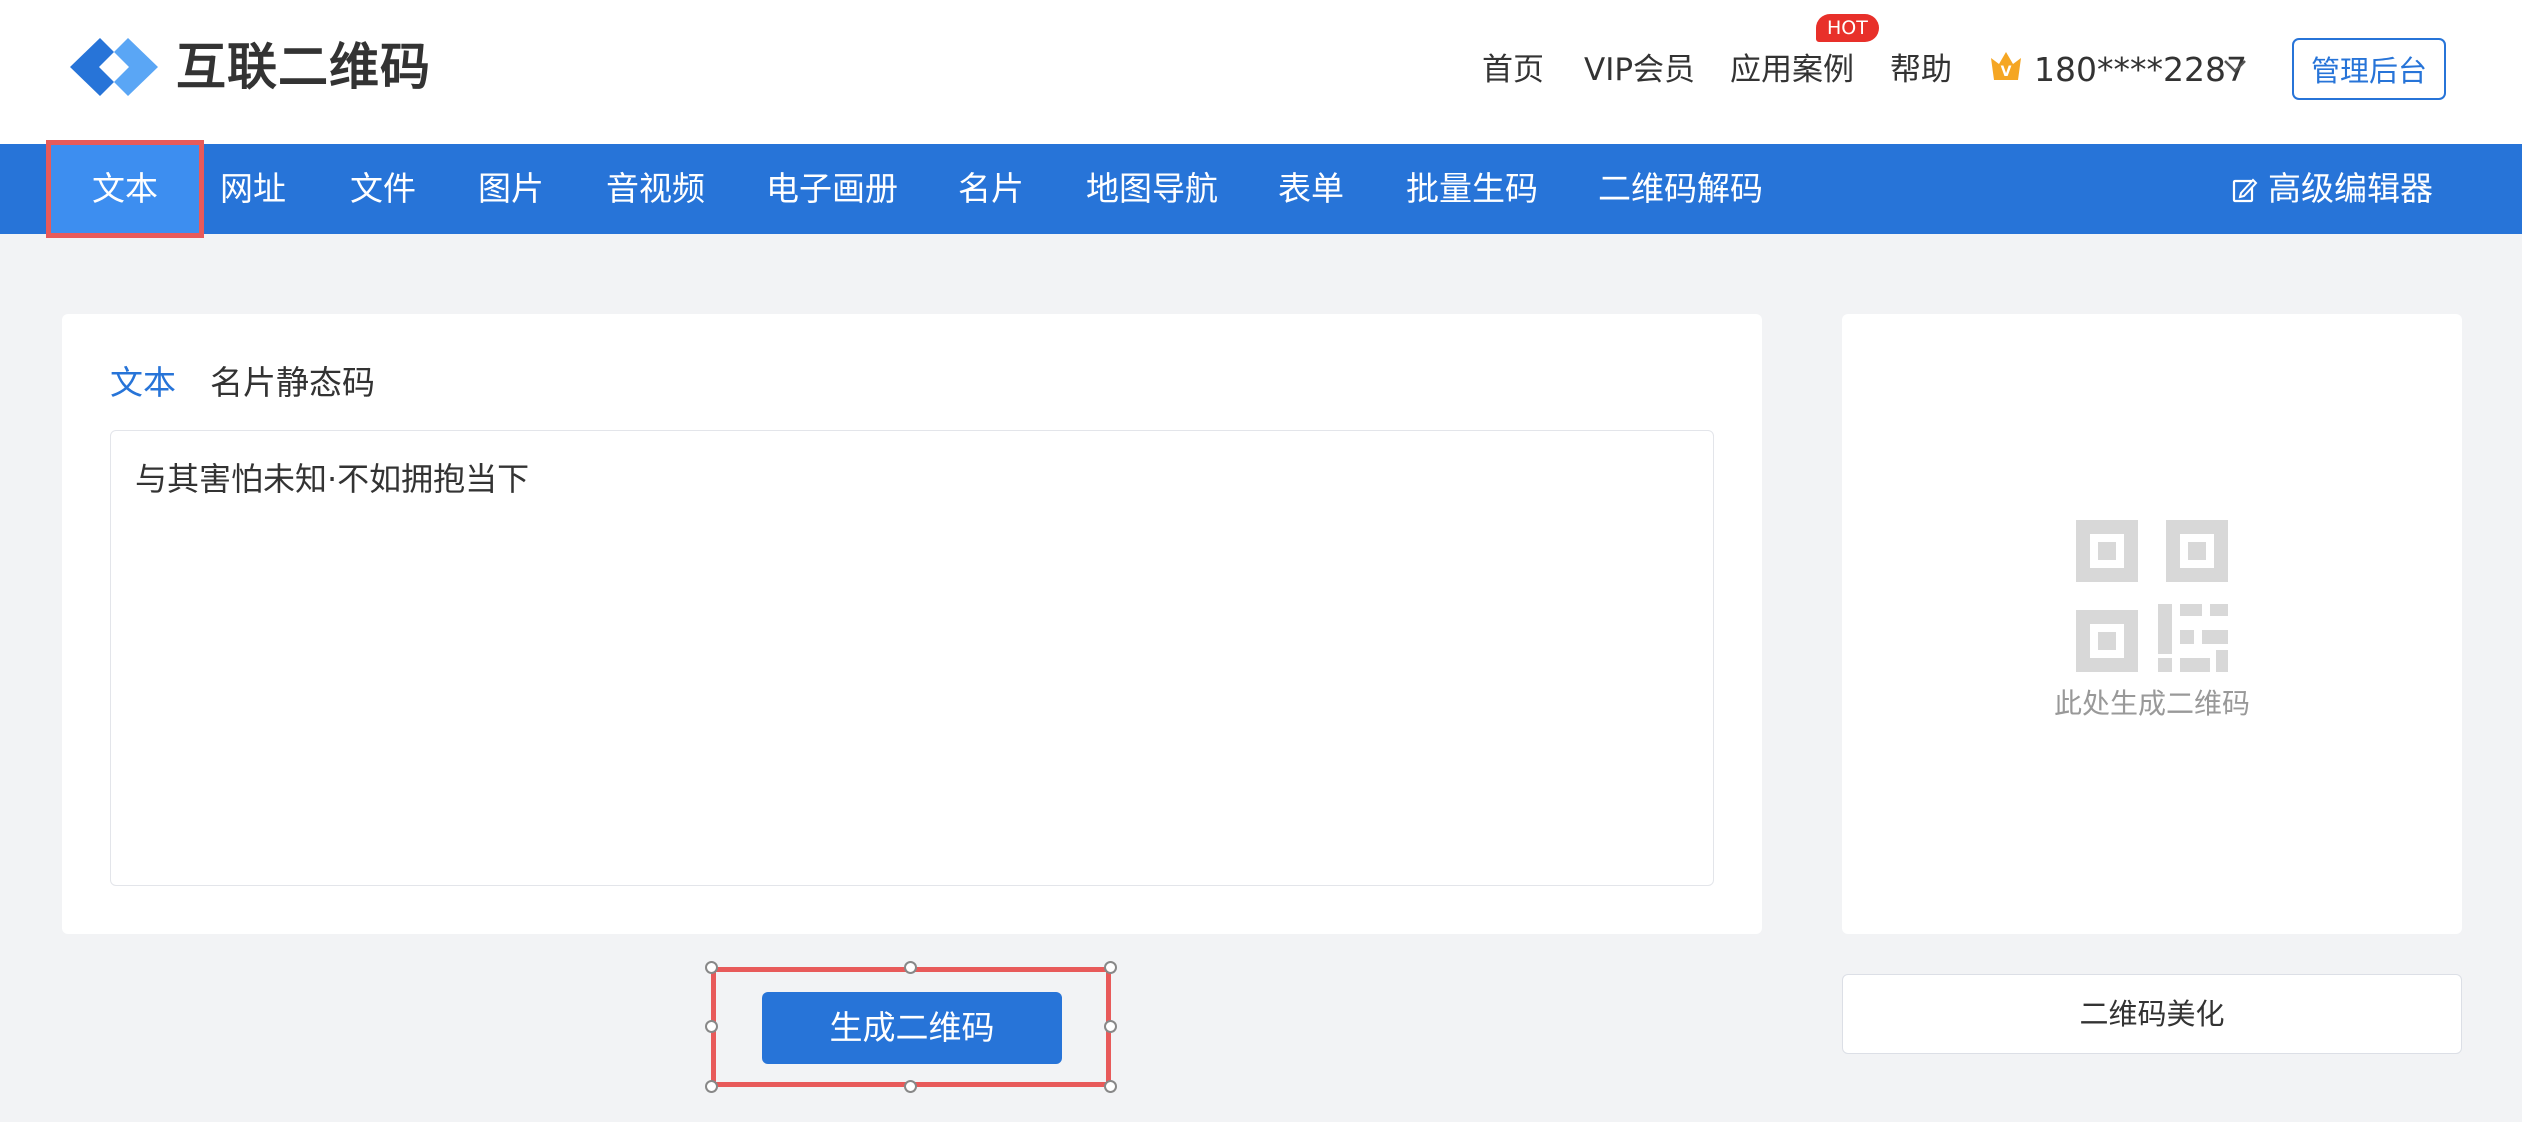 Image resolution: width=2522 pixels, height=1122 pixels. I want to click on tab-business-card: 名片, so click(991, 189).